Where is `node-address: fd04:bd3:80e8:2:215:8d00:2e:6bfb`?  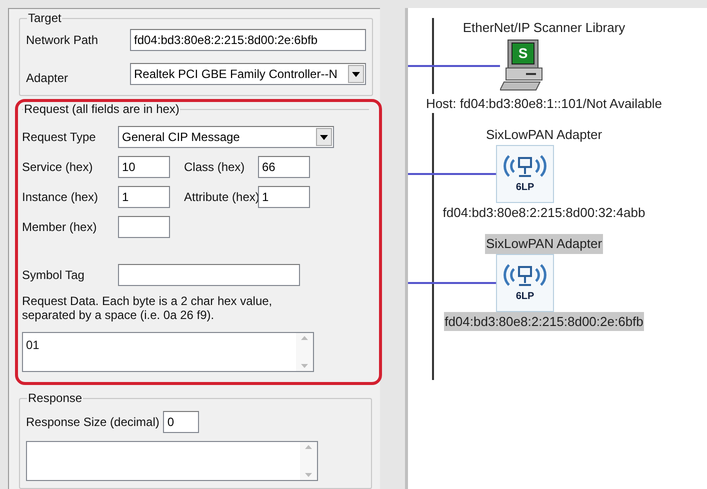 node-address: fd04:bd3:80e8:2:215:8d00:2e:6bfb is located at coordinates (544, 321).